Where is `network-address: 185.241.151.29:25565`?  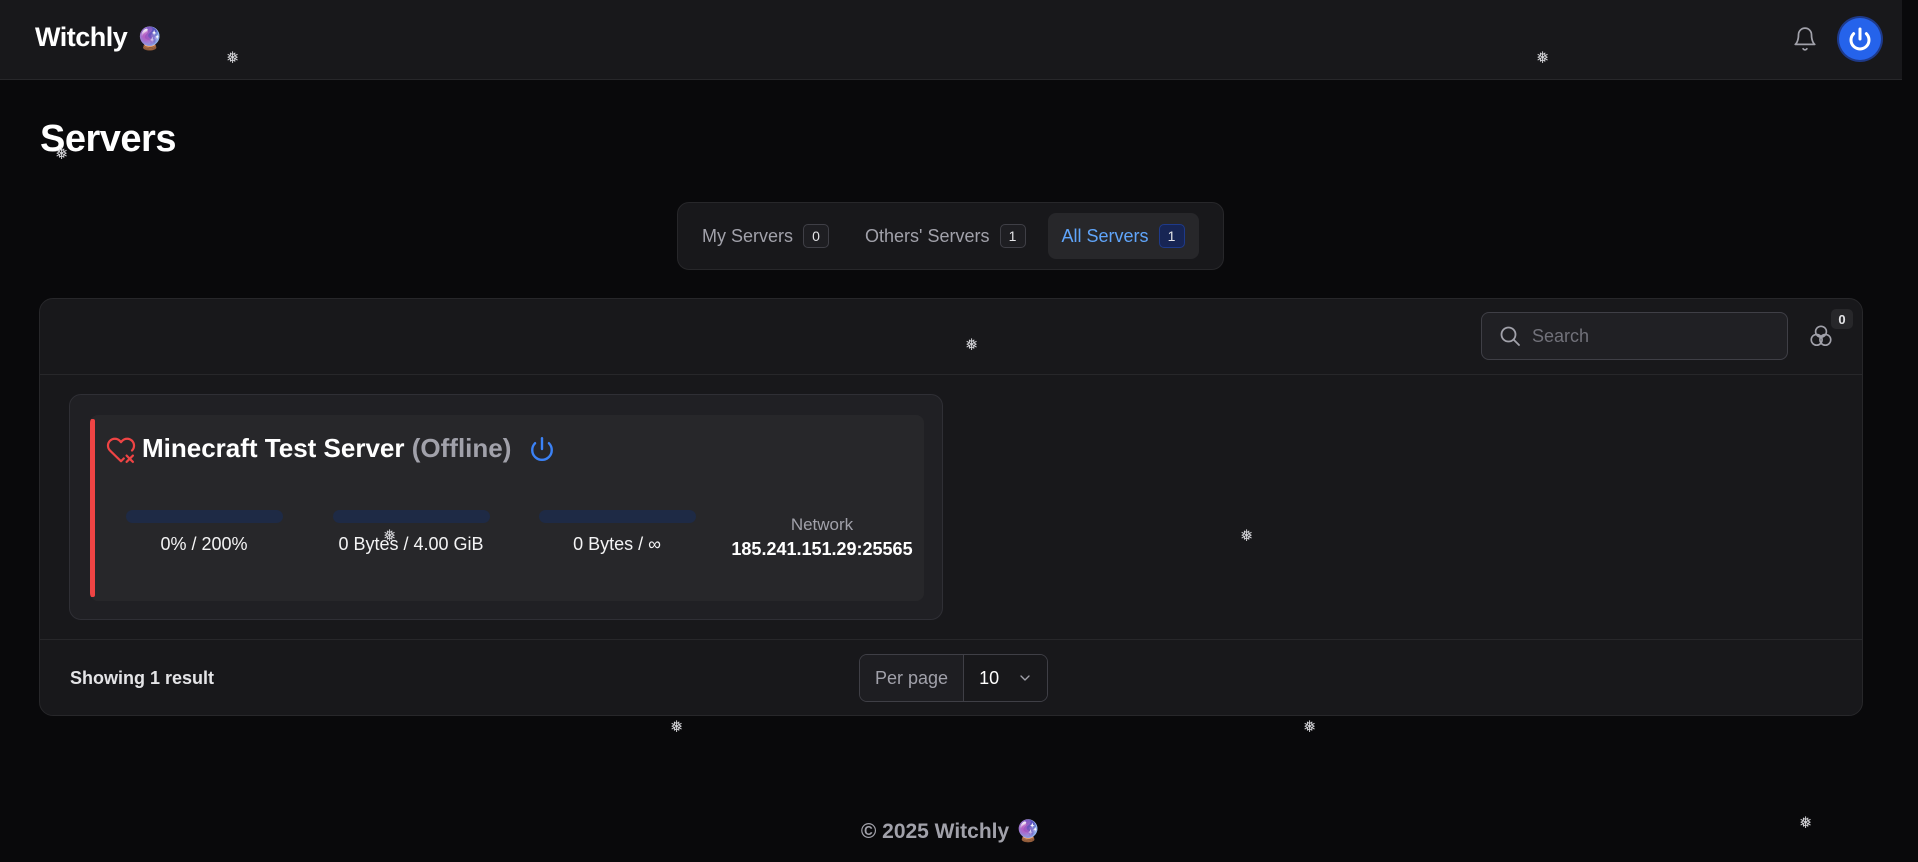
network-address: 185.241.151.29:25565 is located at coordinates (822, 549).